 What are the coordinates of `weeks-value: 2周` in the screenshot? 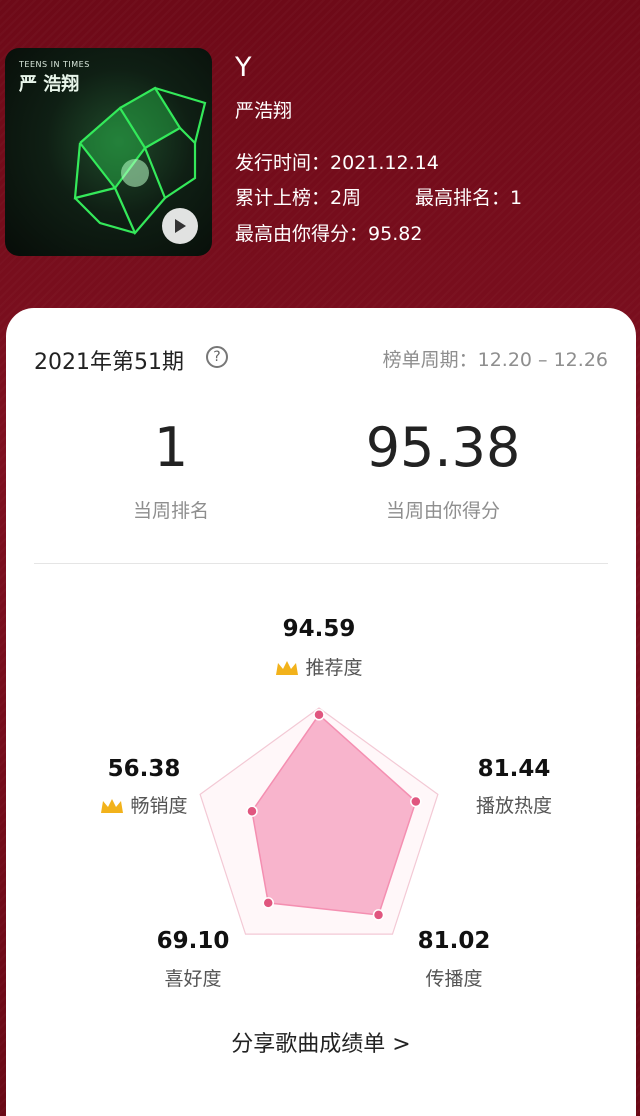 It's located at (346, 198).